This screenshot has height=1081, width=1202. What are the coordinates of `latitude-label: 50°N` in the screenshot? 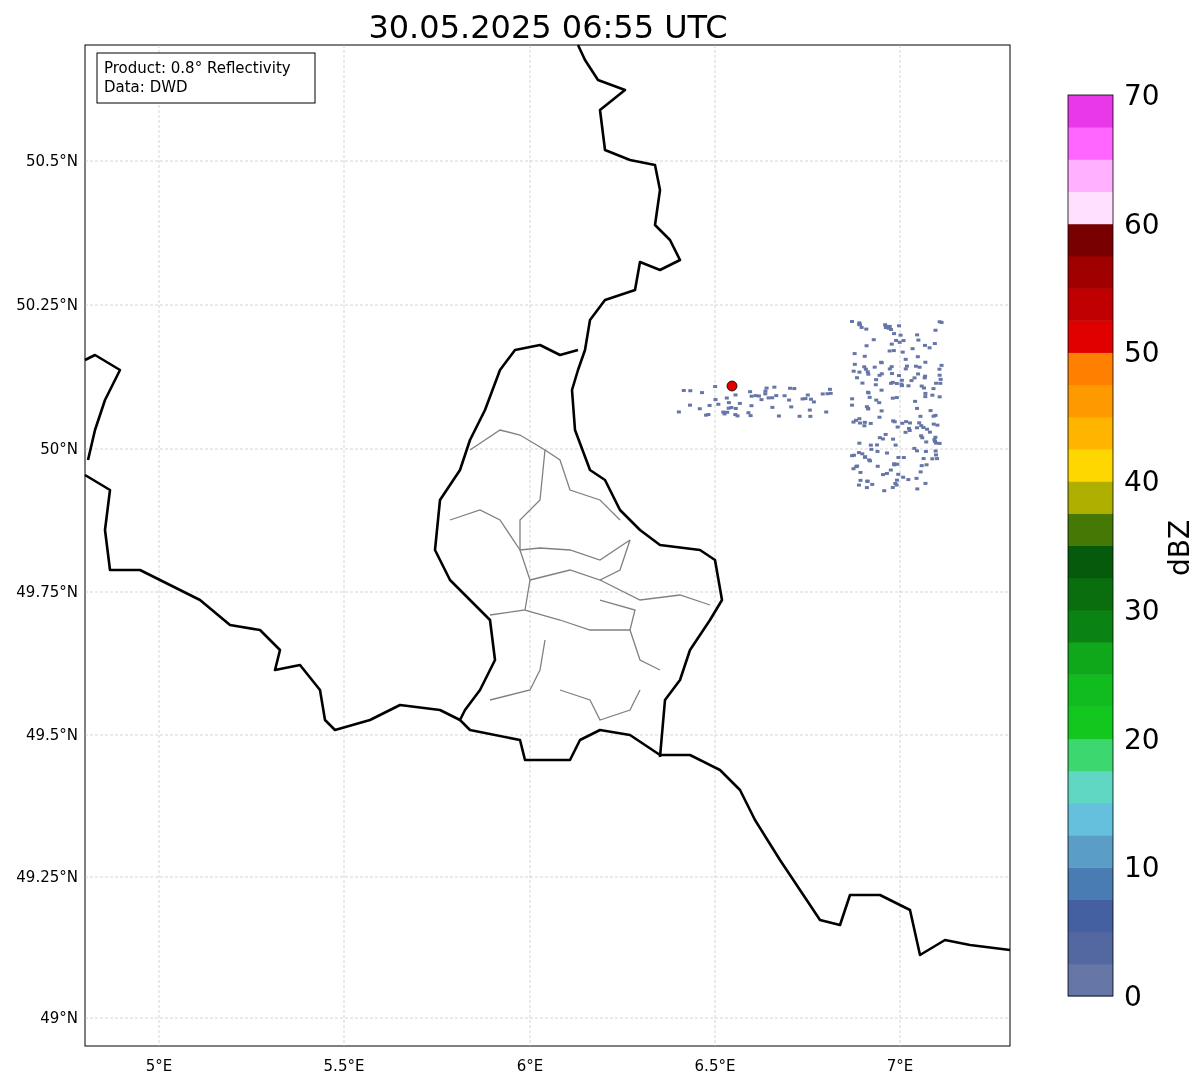 It's located at (59, 449).